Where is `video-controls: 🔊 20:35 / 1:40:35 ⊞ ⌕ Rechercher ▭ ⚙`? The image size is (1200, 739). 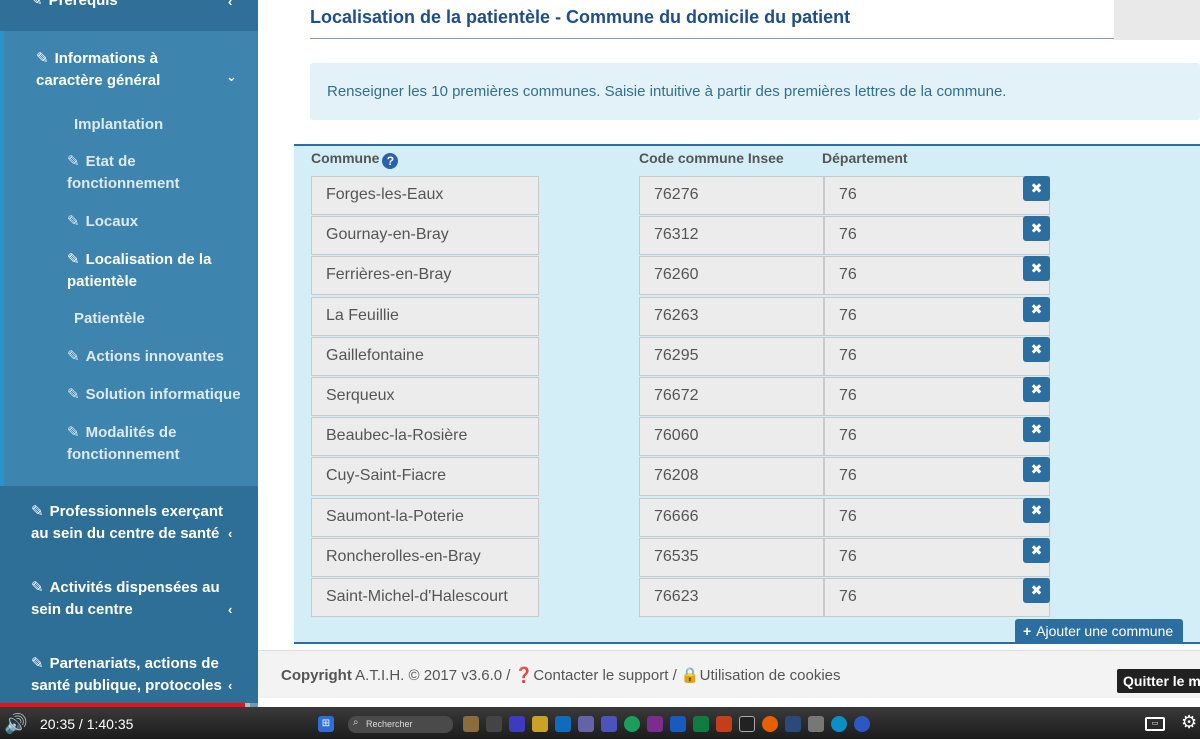 video-controls: 🔊 20:35 / 1:40:35 ⊞ ⌕ Rechercher ▭ ⚙ is located at coordinates (600, 723).